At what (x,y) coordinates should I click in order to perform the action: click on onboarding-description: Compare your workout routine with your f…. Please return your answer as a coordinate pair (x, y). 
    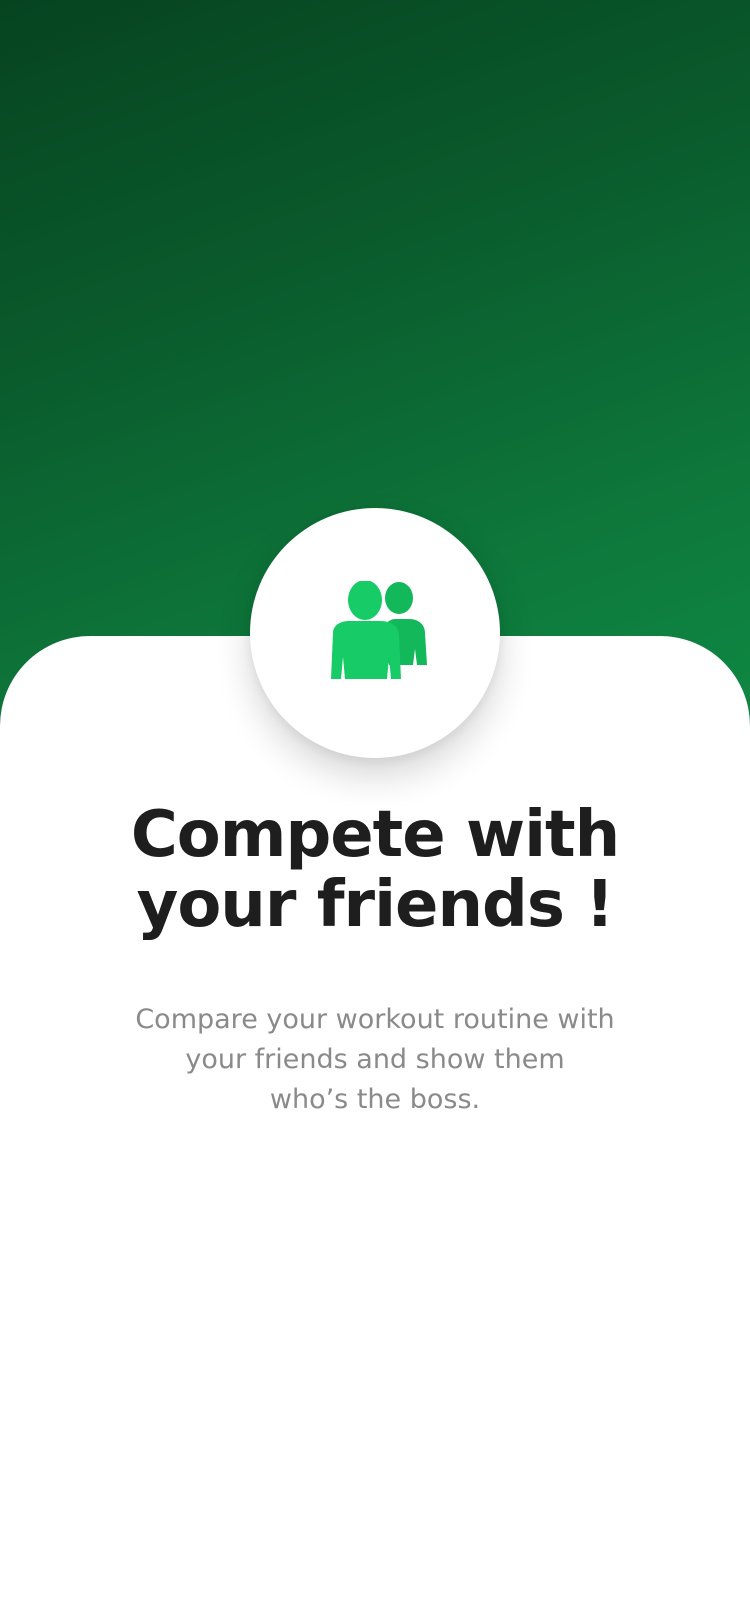
    Looking at the image, I should click on (375, 1060).